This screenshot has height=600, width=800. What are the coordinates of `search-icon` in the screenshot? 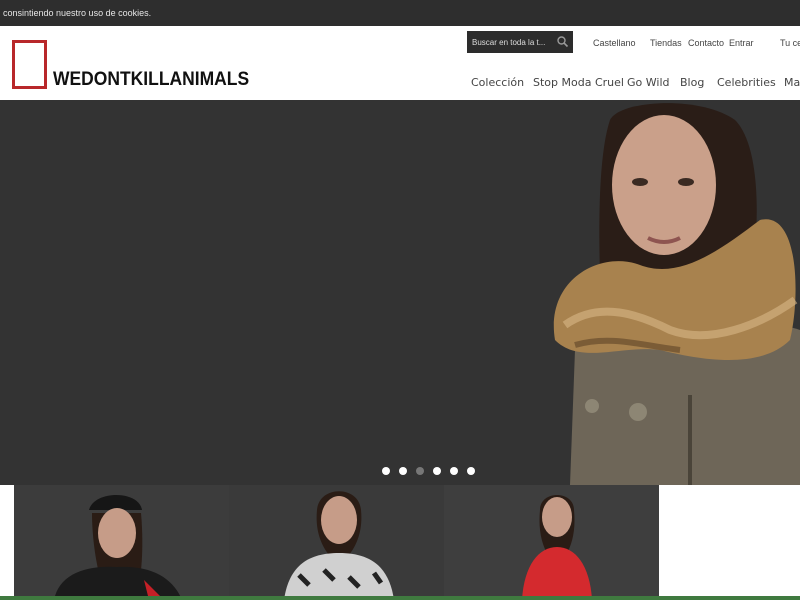 It's located at (563, 42).